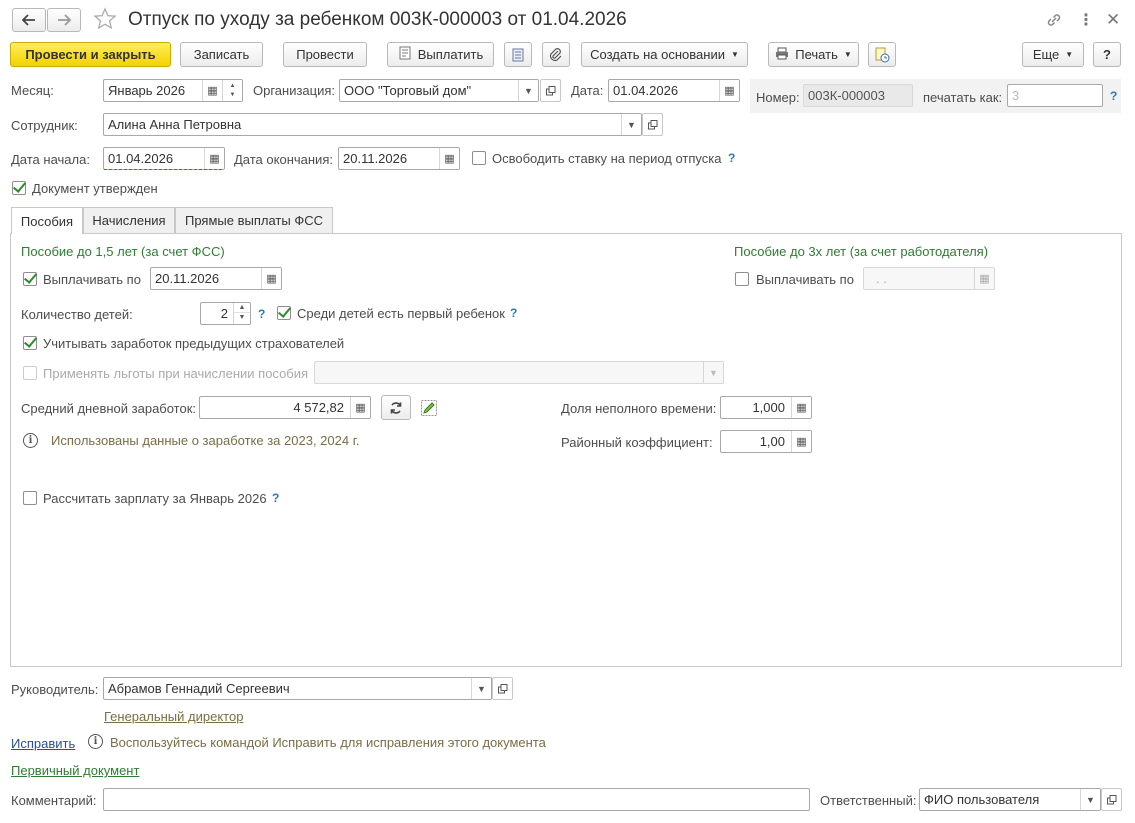 The width and height of the screenshot is (1135, 823). What do you see at coordinates (456, 799) in the screenshot?
I see `comment-field` at bounding box center [456, 799].